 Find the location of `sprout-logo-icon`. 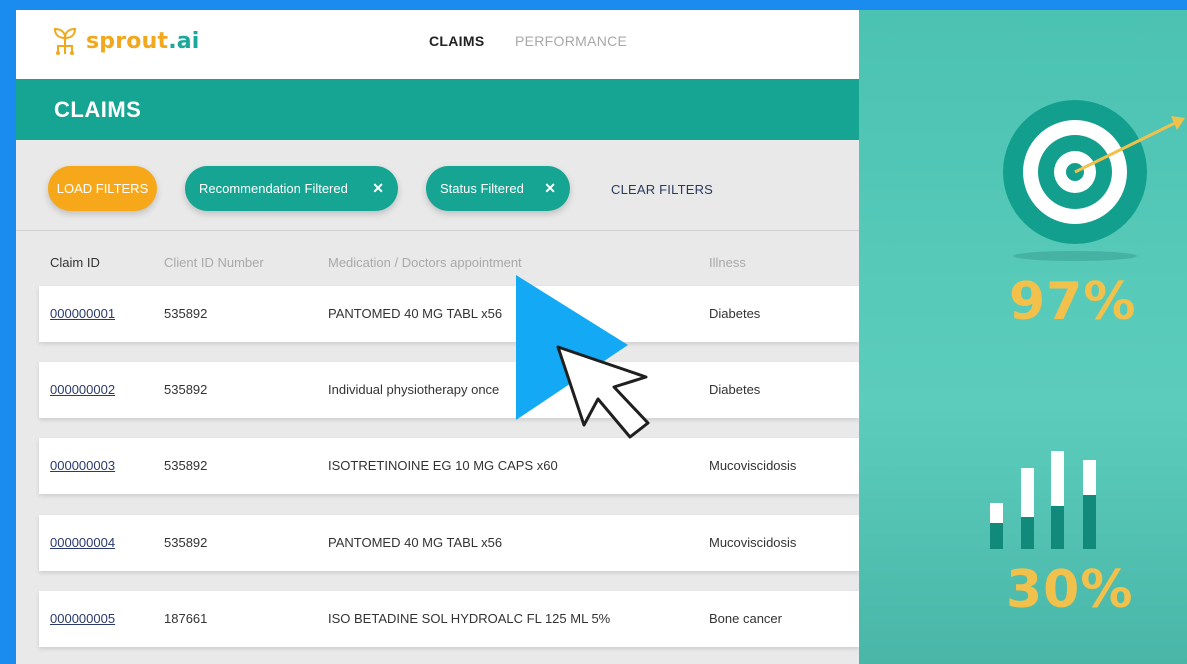

sprout-logo-icon is located at coordinates (65, 41).